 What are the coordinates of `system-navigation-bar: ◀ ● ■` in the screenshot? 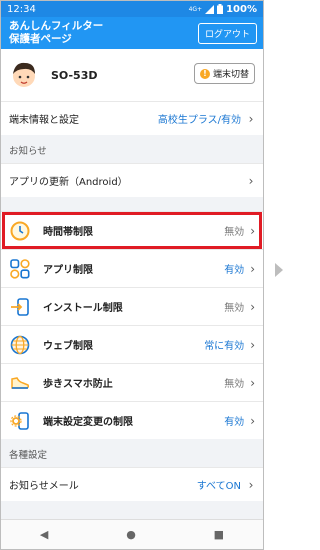 It's located at (132, 534).